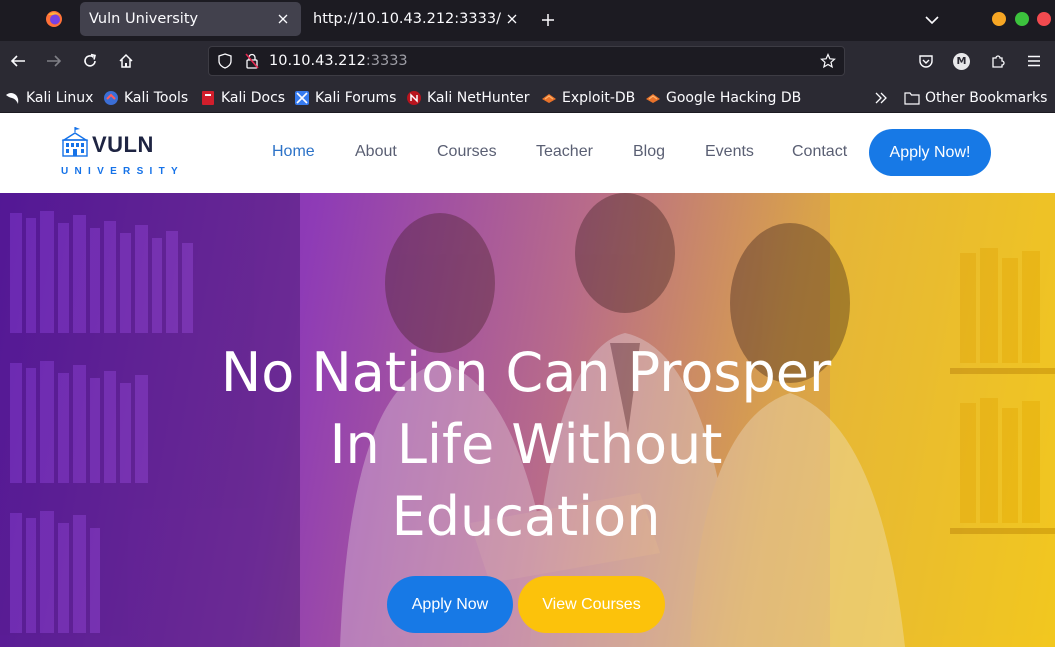 Image resolution: width=1055 pixels, height=647 pixels. What do you see at coordinates (930, 152) in the screenshot?
I see `apply-now-header-button: Apply Now!` at bounding box center [930, 152].